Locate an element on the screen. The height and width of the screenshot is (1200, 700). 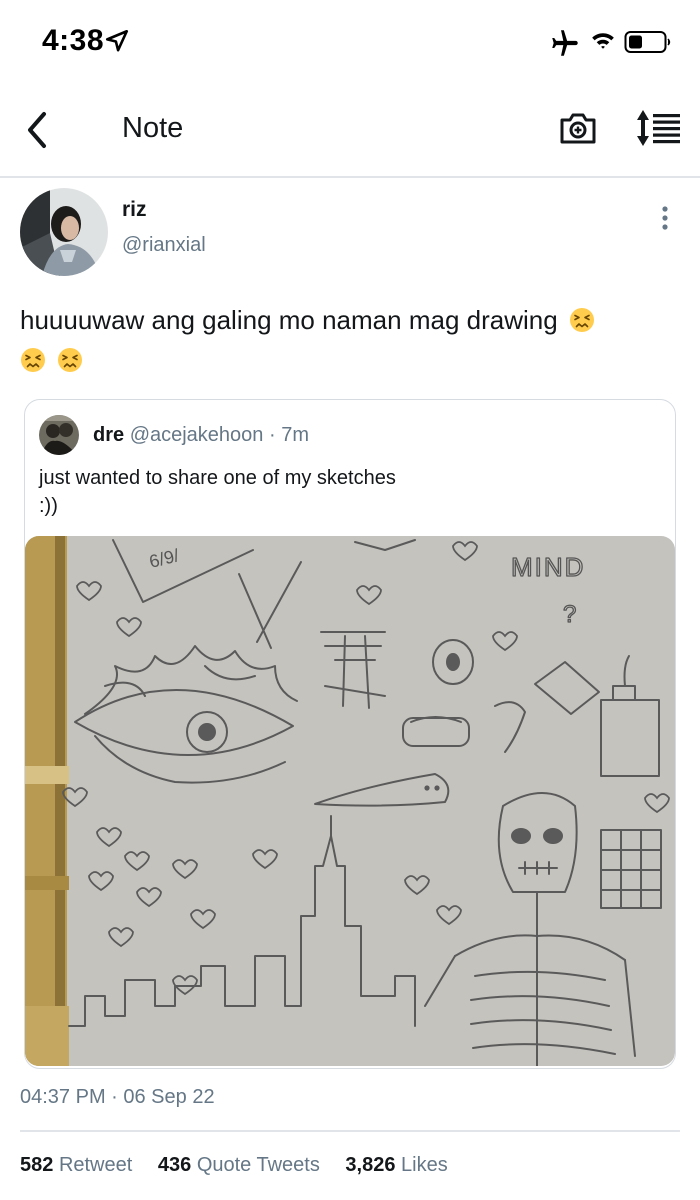
status-bar: 4:38 is located at coordinates (350, 44).